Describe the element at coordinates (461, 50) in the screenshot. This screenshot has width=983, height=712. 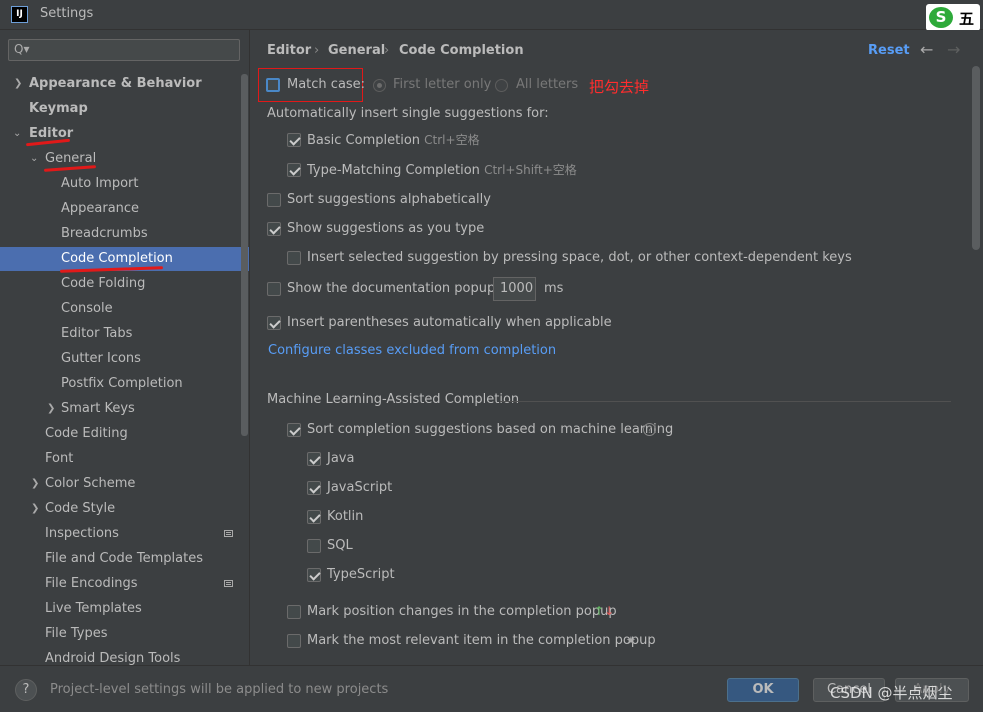
I see `breadcrumb-code-completion: Code Completion` at that location.